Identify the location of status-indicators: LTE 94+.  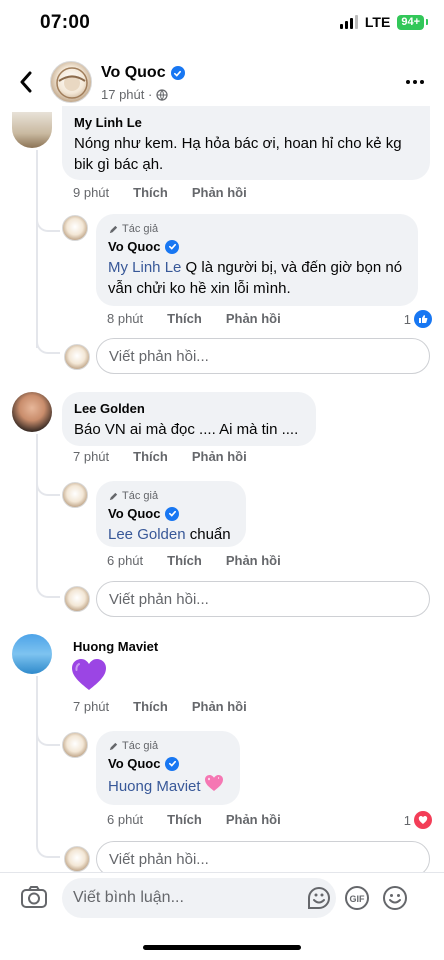
(383, 22).